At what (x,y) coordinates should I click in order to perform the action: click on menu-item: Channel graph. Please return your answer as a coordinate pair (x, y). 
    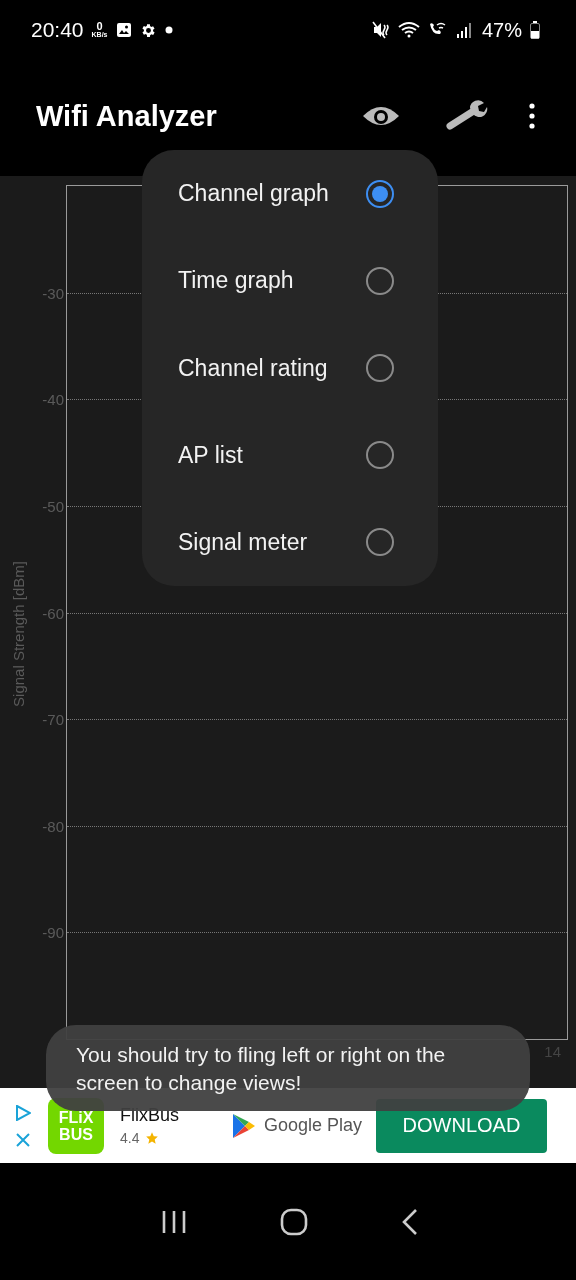
    Looking at the image, I should click on (290, 194).